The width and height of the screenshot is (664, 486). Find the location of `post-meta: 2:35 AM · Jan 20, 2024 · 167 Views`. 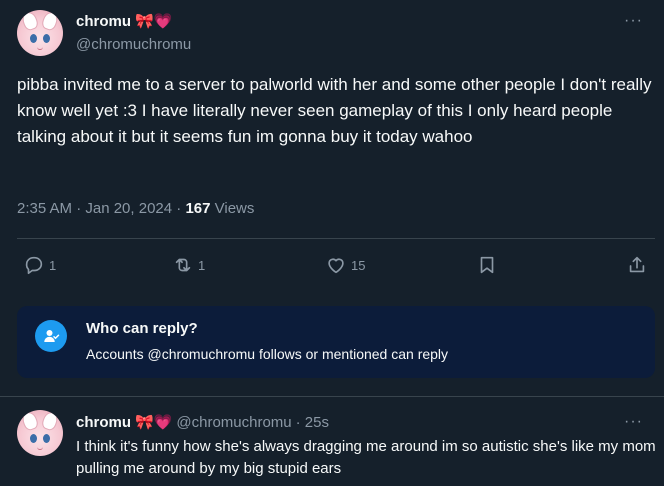

post-meta: 2:35 AM · Jan 20, 2024 · 167 Views is located at coordinates (135, 208).